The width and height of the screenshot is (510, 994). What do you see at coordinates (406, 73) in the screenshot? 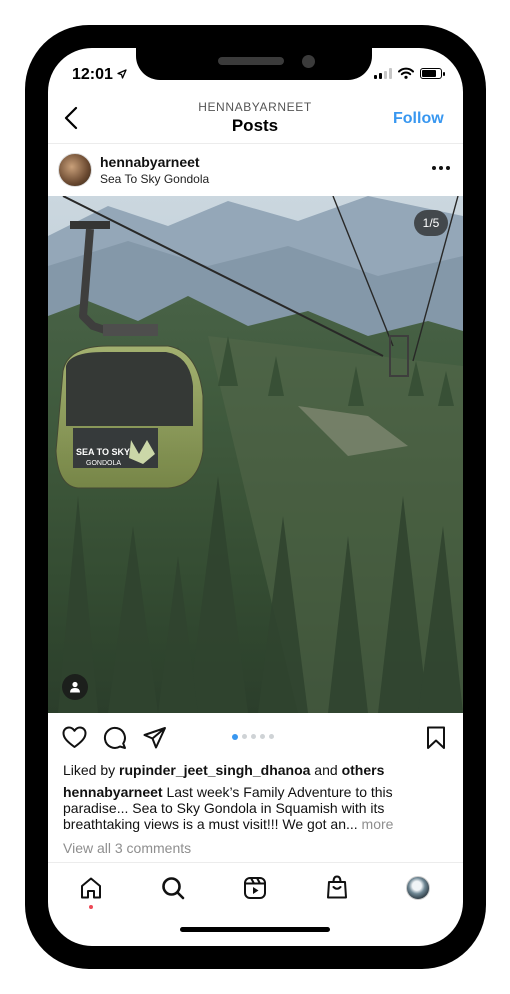
I see `wifi-icon` at bounding box center [406, 73].